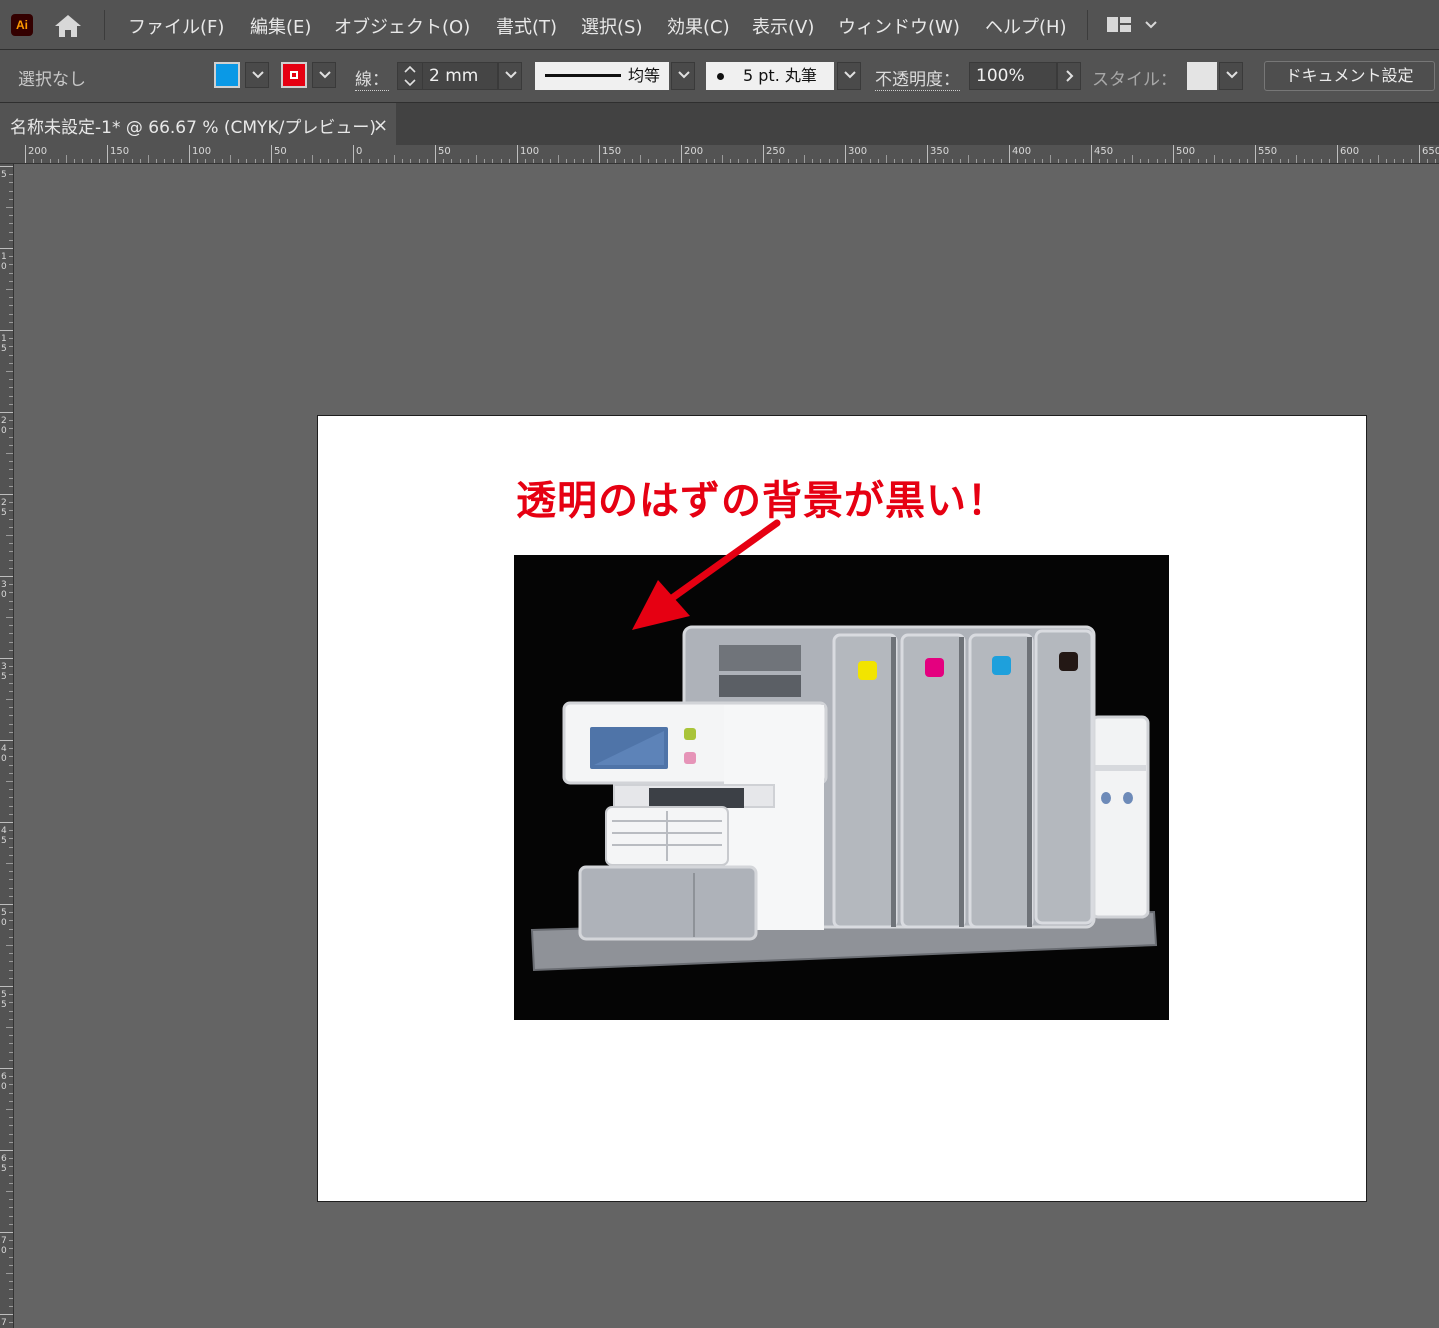  Describe the element at coordinates (899, 26) in the screenshot. I see `menu-window: ウィンドウ(W)` at that location.